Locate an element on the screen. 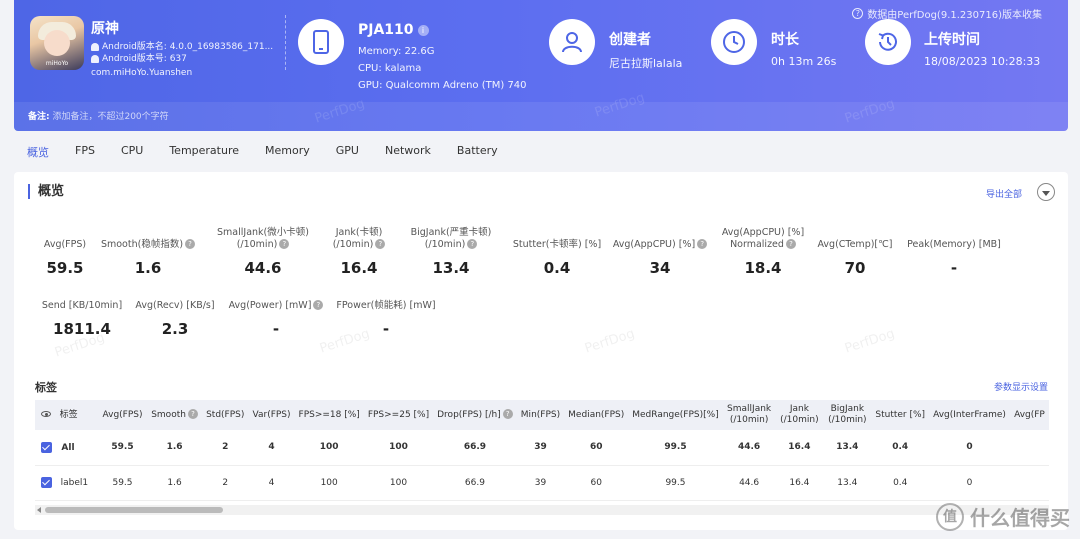  col-std-fps: Std(FPS) is located at coordinates (225, 415).